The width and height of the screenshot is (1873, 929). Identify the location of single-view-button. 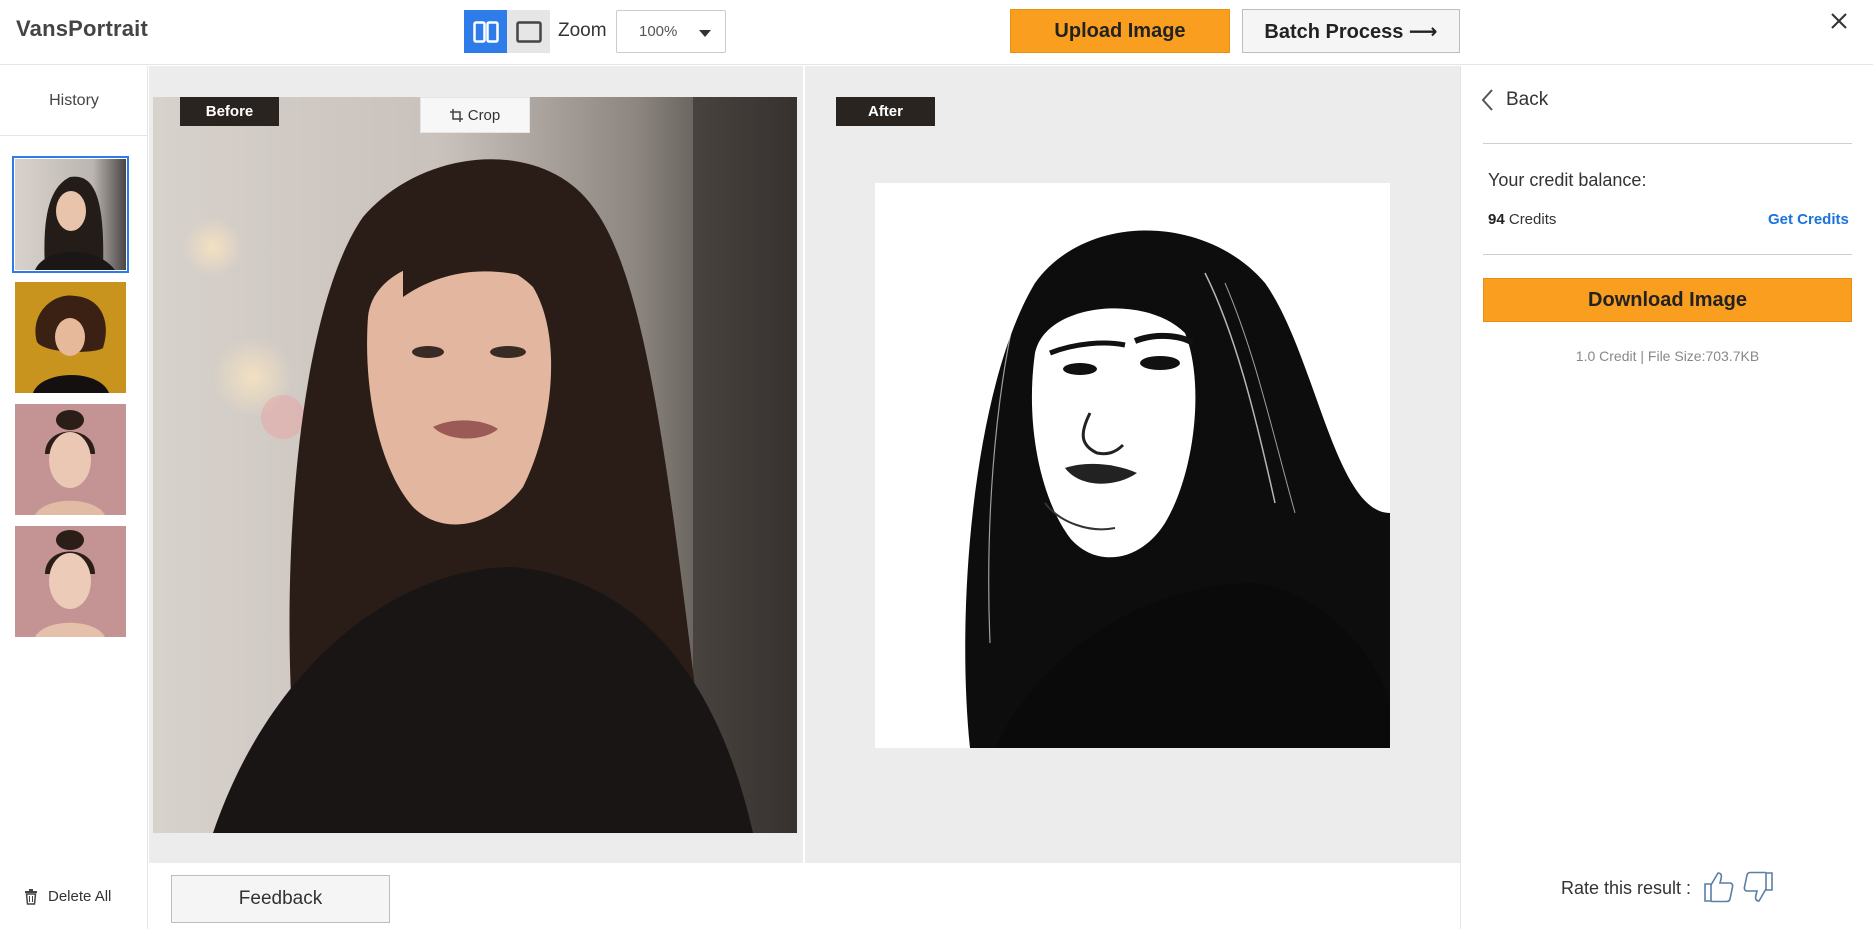
(528, 31).